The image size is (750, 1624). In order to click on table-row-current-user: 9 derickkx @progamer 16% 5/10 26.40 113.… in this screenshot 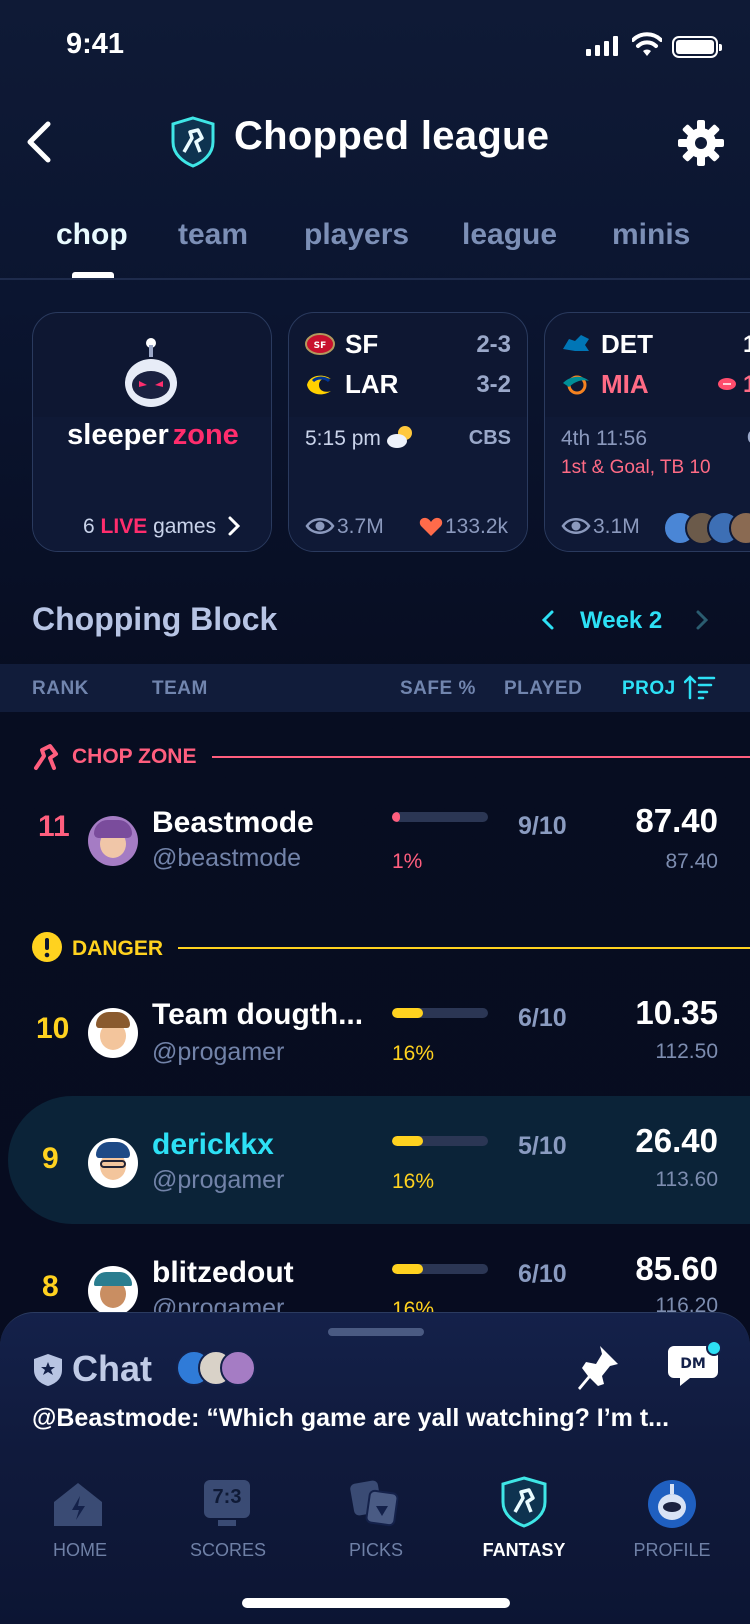, I will do `click(379, 1160)`.